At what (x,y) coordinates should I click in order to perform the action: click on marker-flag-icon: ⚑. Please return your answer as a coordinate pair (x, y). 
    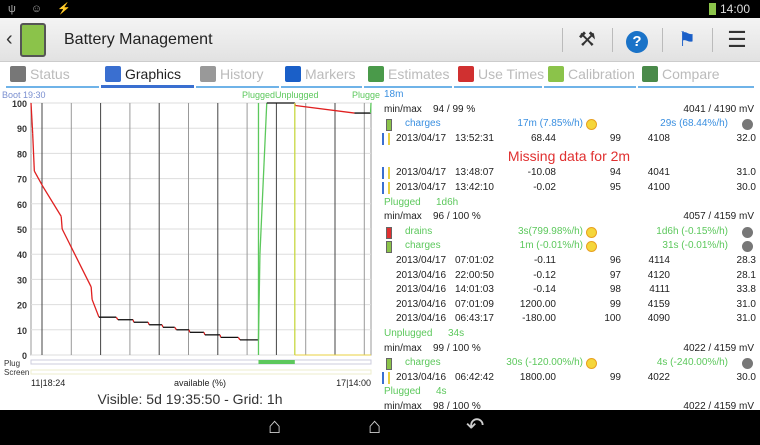
    Looking at the image, I should click on (687, 40).